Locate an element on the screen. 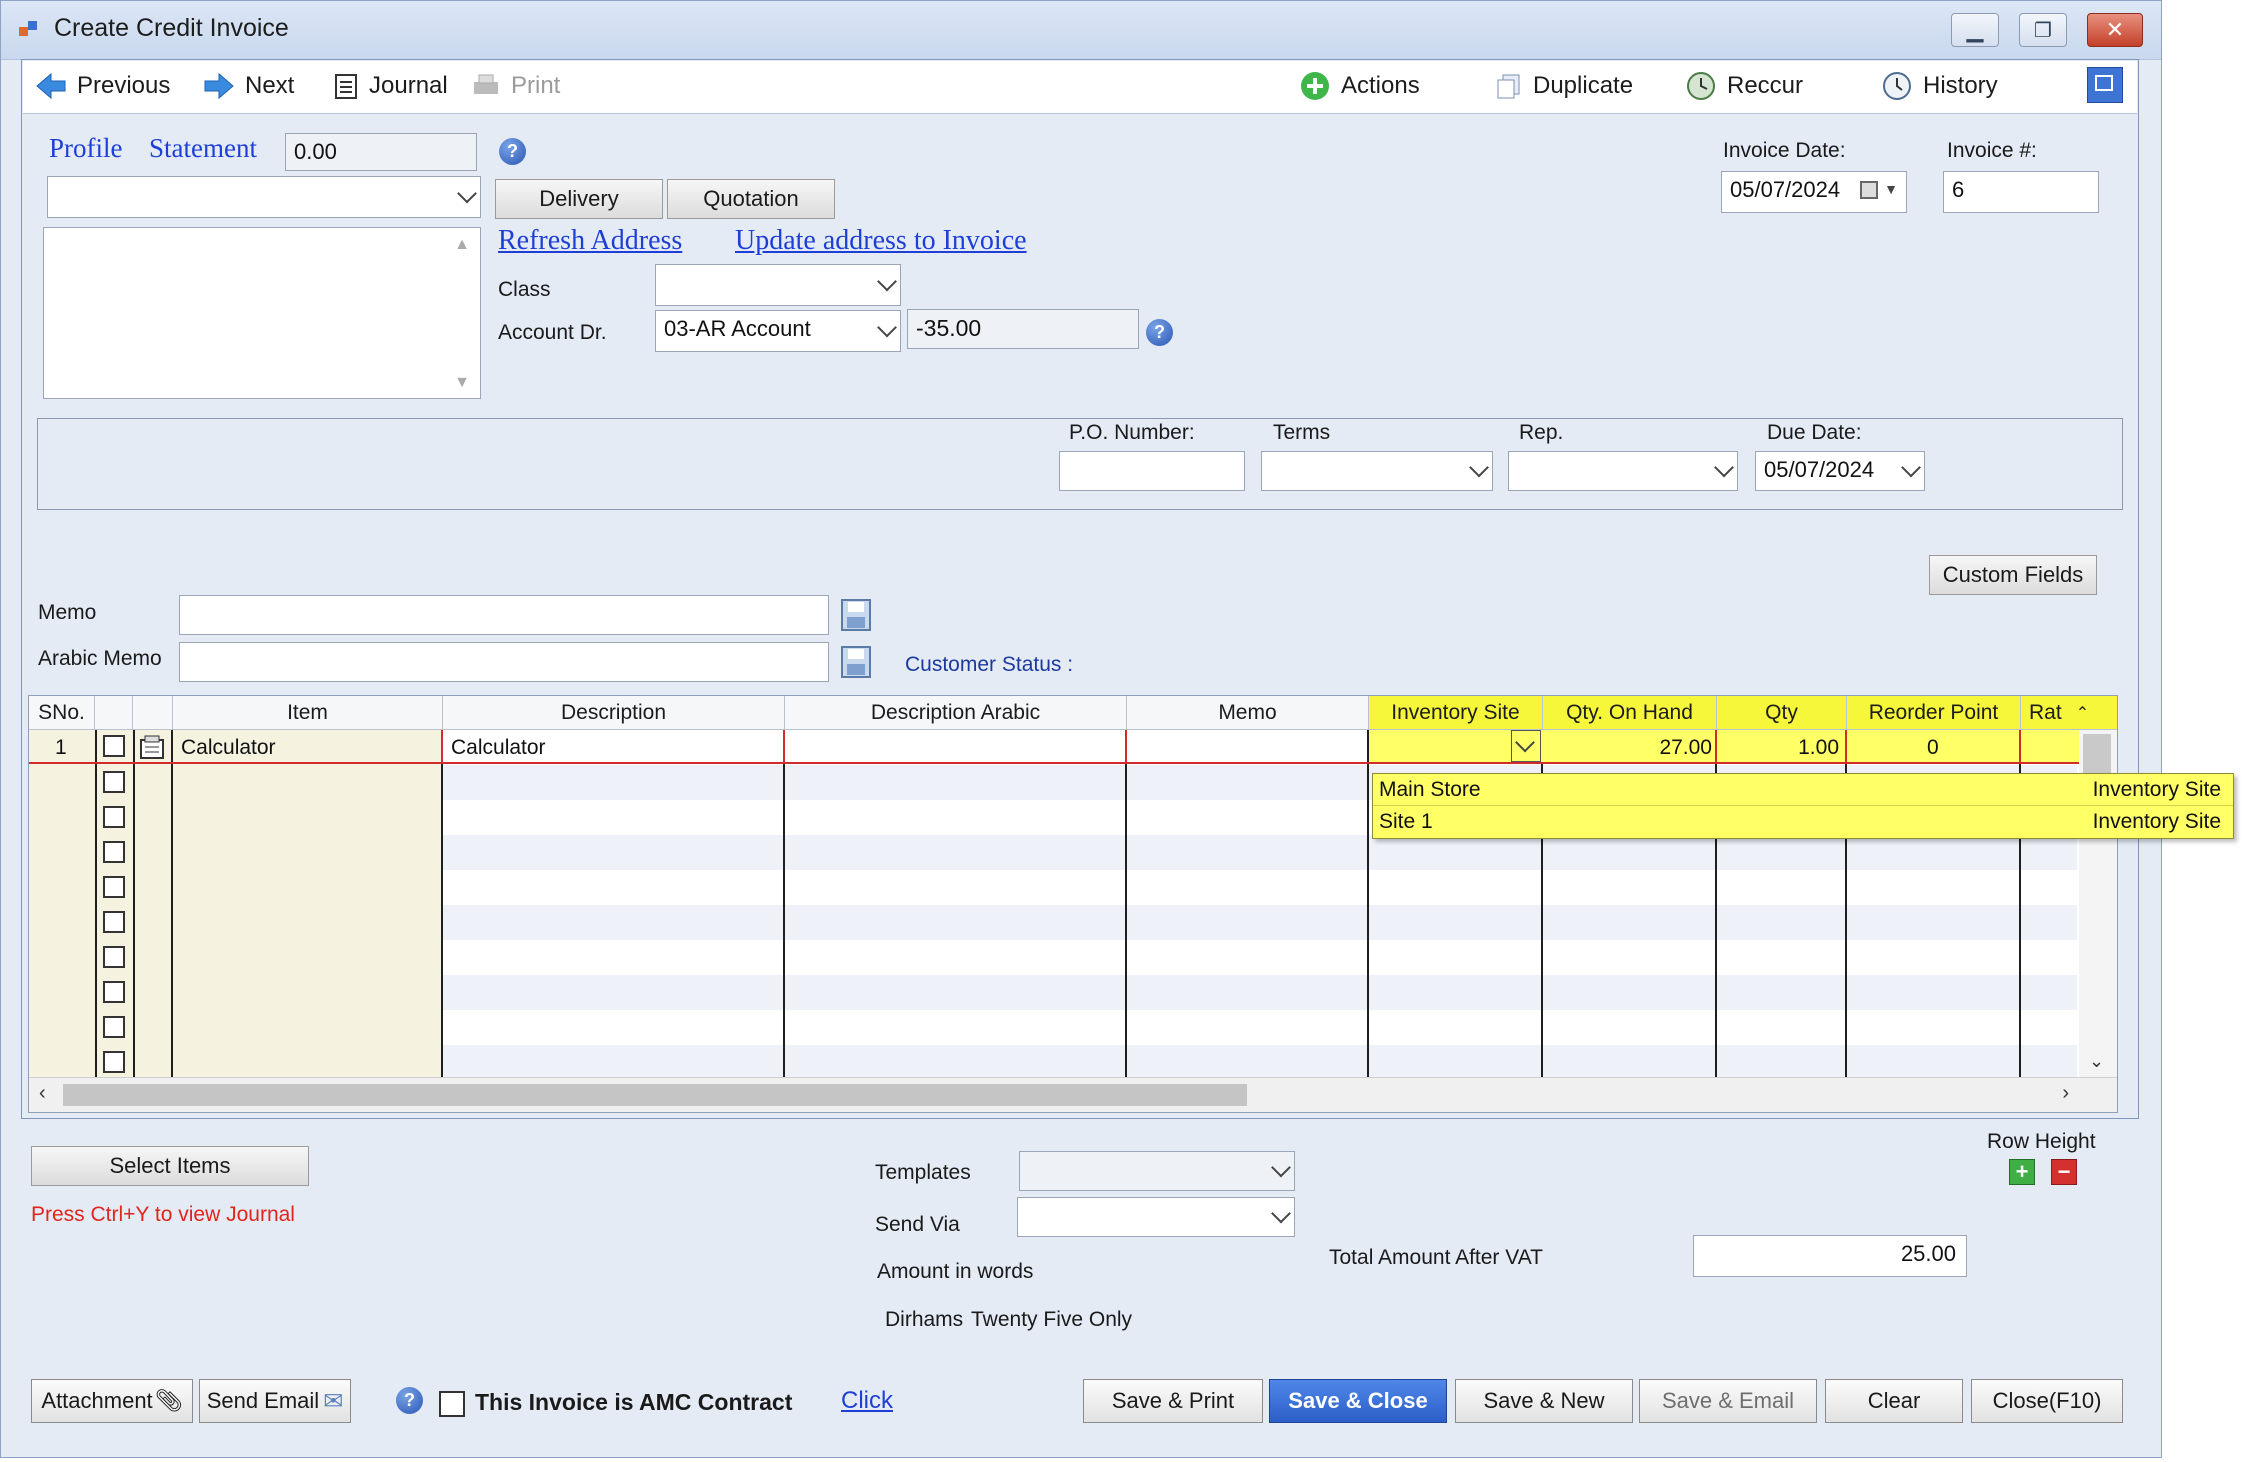  column-header-inventory-site: Inventory Site is located at coordinates (1456, 713).